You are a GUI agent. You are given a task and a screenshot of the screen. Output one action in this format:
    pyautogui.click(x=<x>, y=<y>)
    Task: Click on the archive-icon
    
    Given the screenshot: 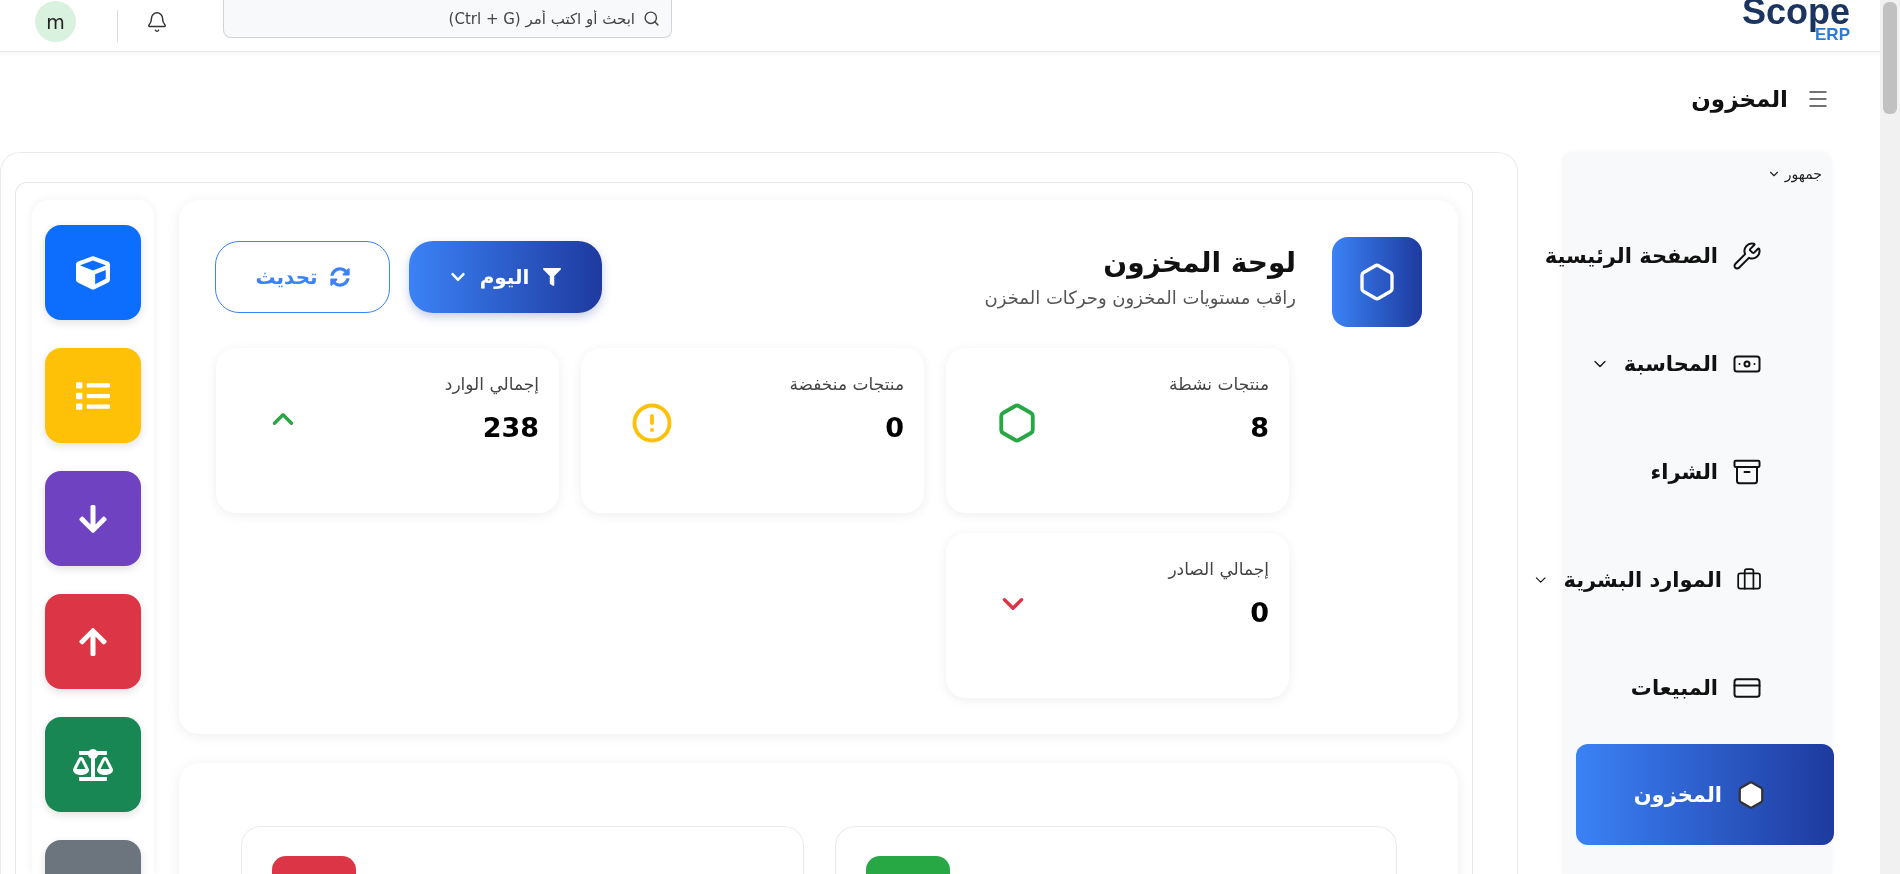 What is the action you would take?
    pyautogui.click(x=1747, y=472)
    